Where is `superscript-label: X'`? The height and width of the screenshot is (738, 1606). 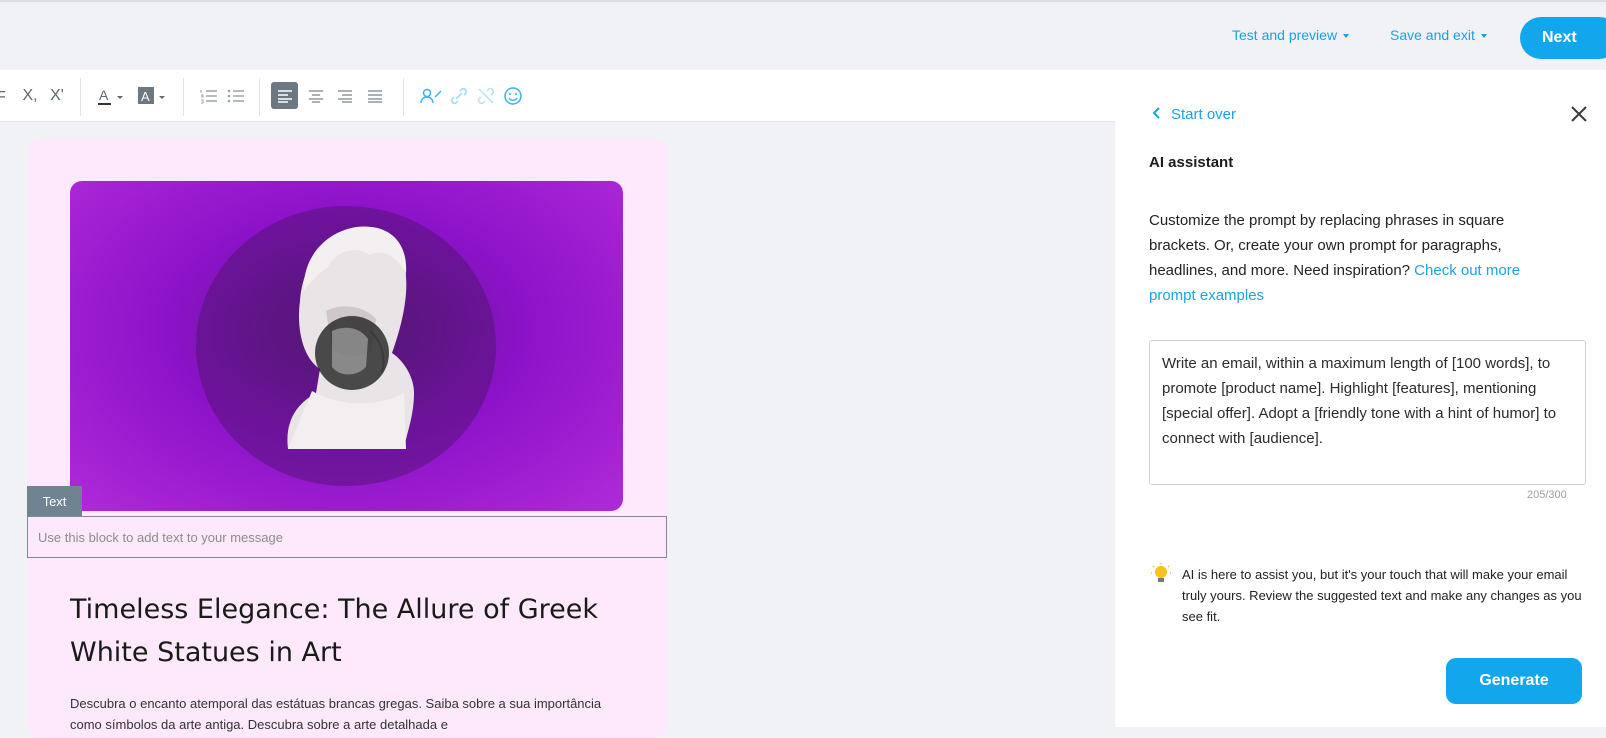 superscript-label: X' is located at coordinates (57, 95).